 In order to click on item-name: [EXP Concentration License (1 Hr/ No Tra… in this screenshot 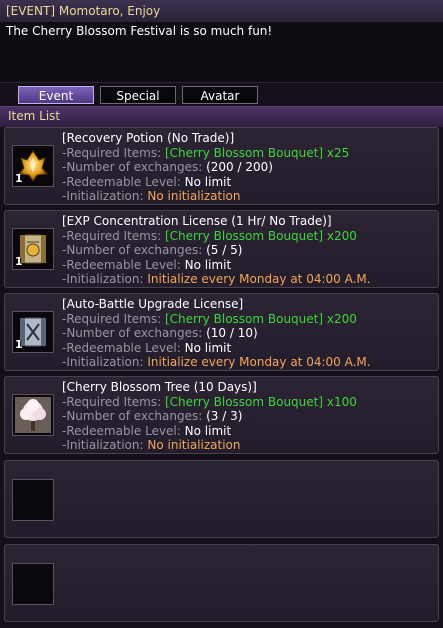, I will do `click(197, 221)`.